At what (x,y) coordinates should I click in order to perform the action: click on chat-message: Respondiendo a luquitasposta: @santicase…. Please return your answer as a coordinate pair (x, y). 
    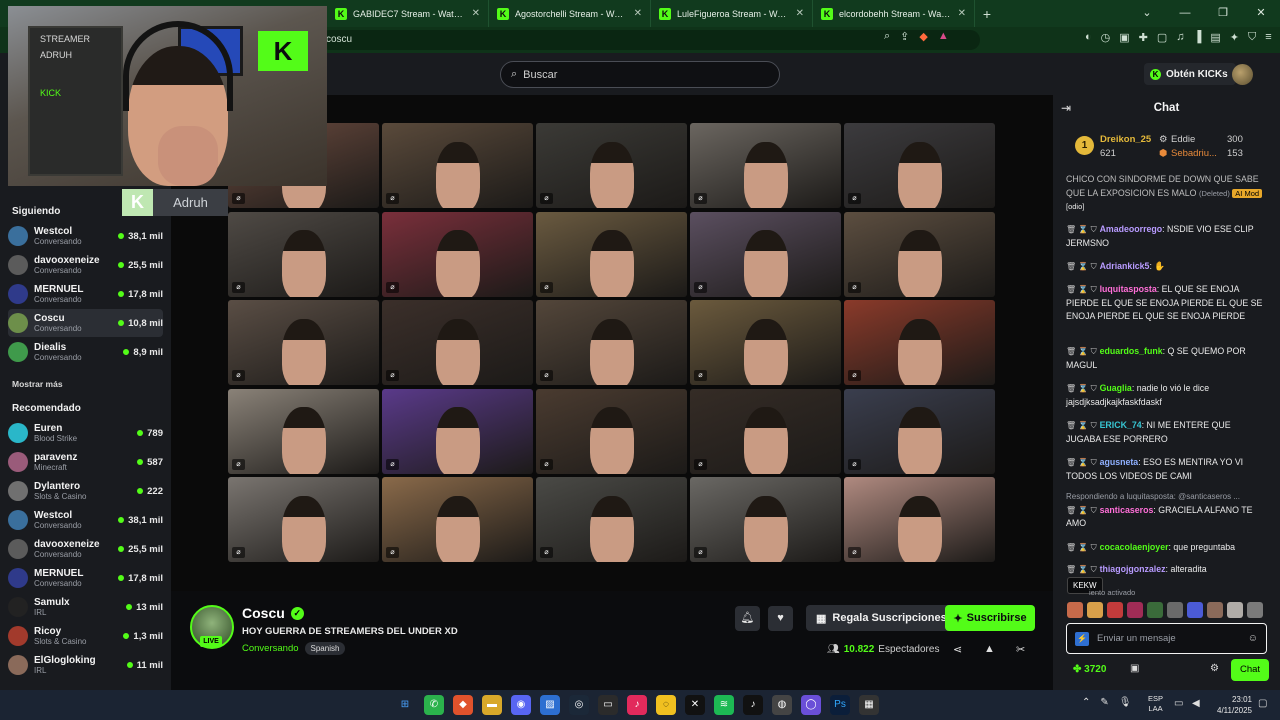
    Looking at the image, I should click on (1166, 510).